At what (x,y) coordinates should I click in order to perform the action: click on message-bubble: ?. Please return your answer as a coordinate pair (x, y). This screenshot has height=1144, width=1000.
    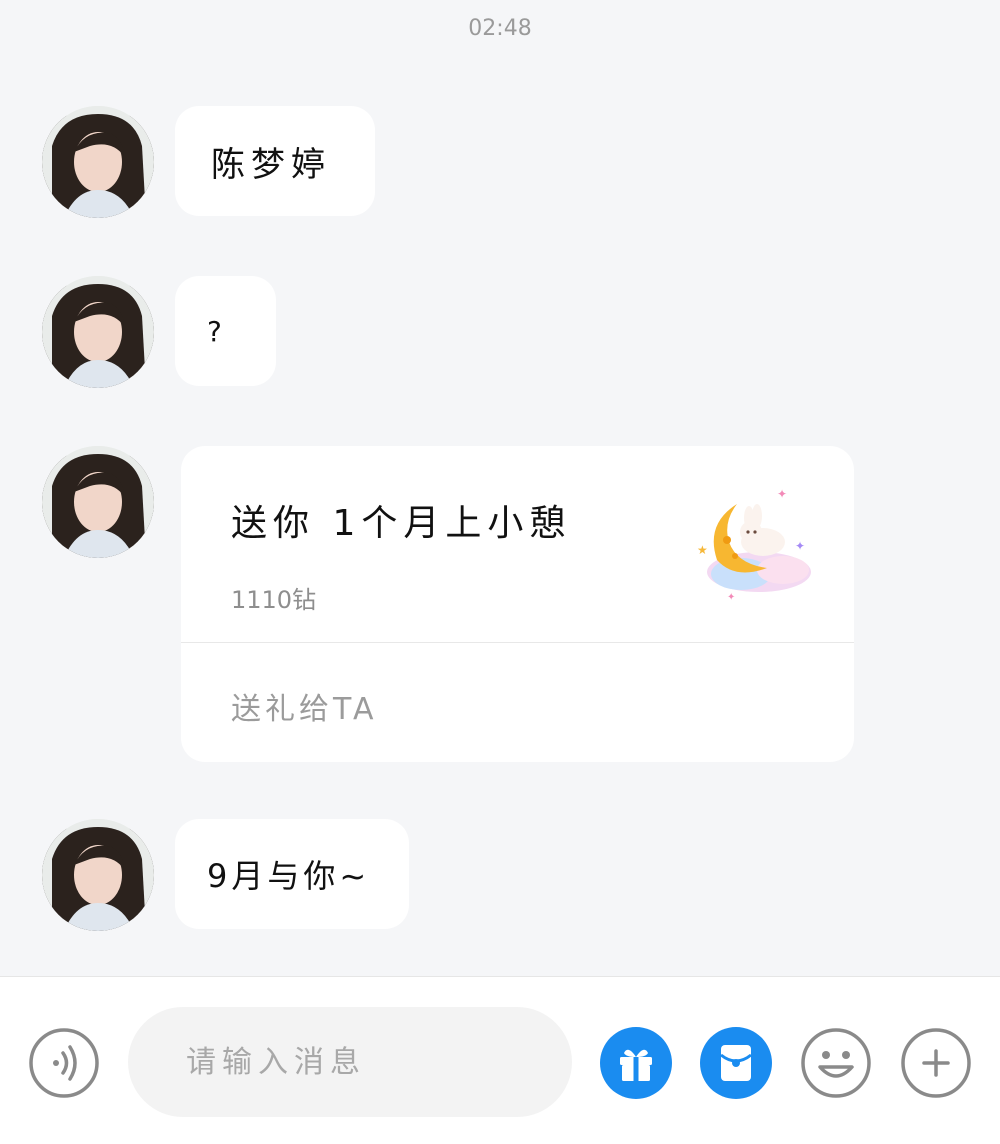
    Looking at the image, I should click on (225, 331).